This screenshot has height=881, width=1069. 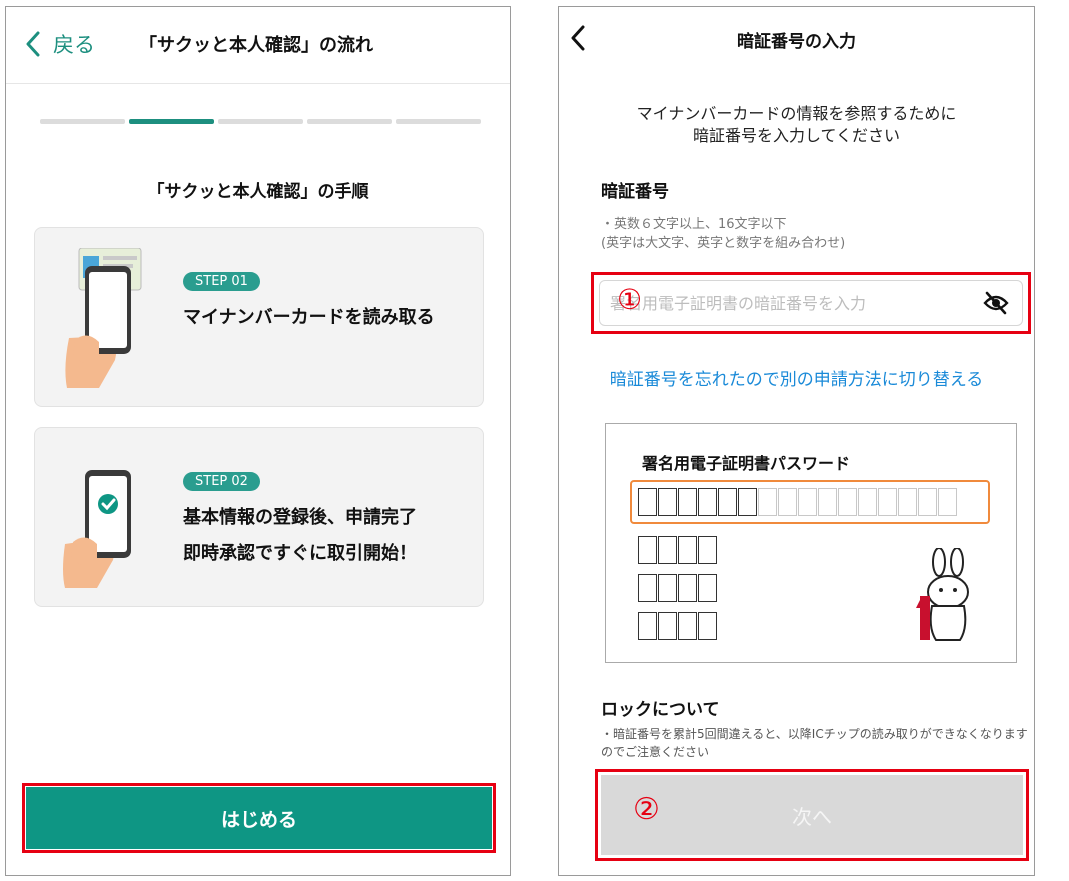 What do you see at coordinates (258, 192) in the screenshot?
I see `procedure-title: 「サクッと本人確認」の手順` at bounding box center [258, 192].